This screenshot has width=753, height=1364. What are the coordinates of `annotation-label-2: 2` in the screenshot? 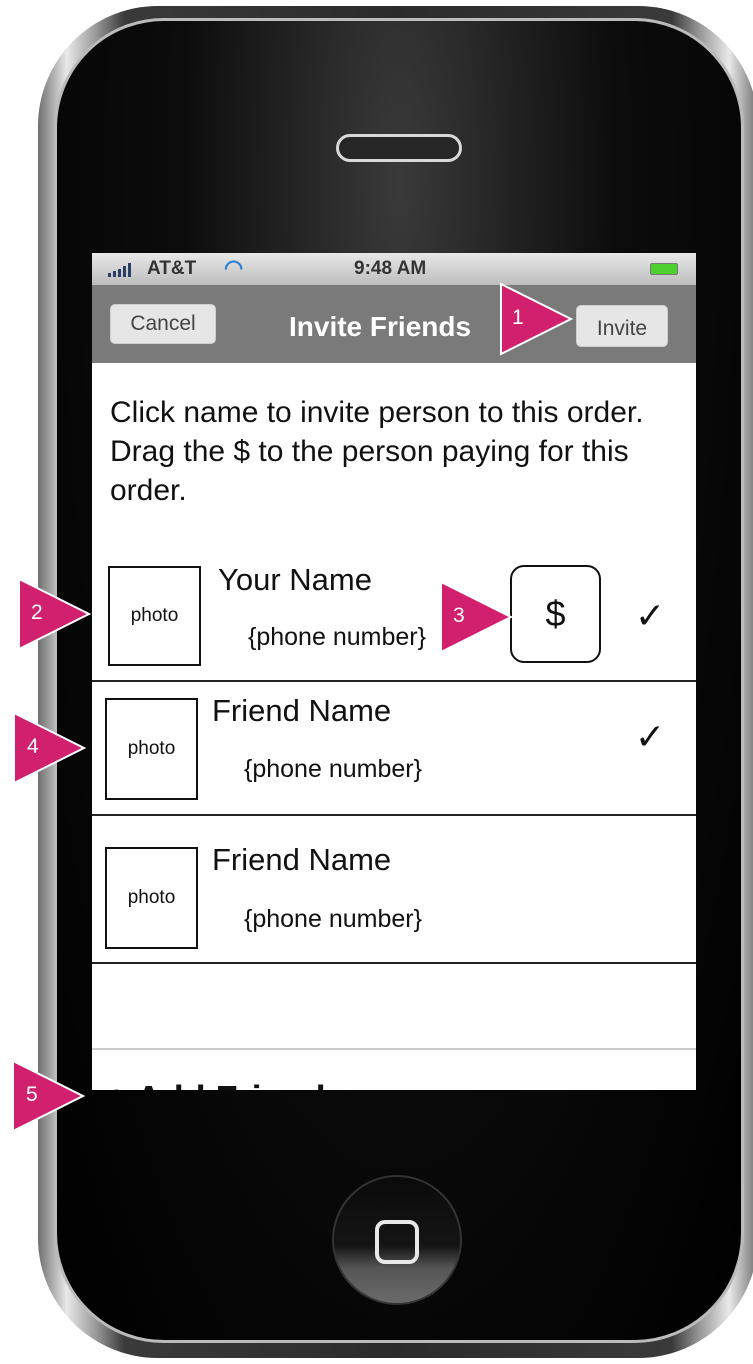 It's located at (37, 612).